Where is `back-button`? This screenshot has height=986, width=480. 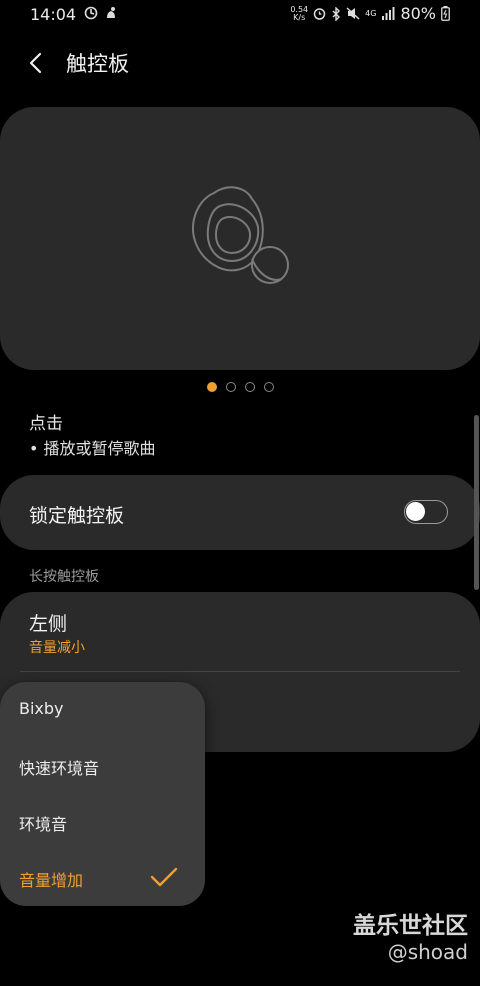
back-button is located at coordinates (35, 63).